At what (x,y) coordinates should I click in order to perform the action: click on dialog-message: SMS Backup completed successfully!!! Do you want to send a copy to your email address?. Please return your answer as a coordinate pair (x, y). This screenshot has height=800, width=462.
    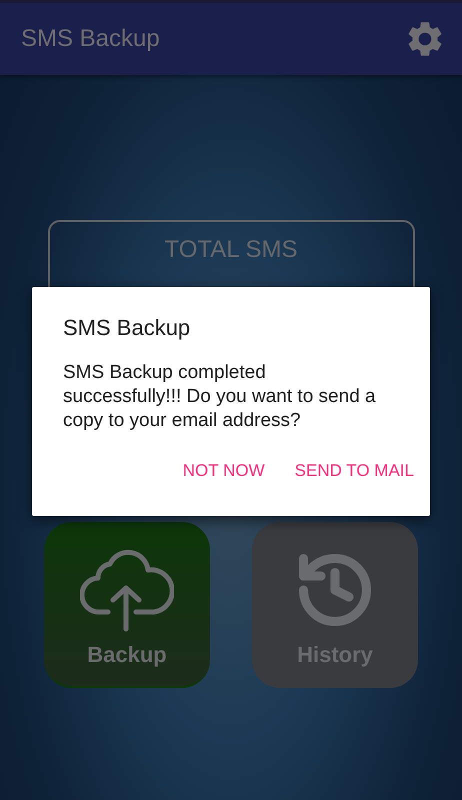
    Looking at the image, I should click on (220, 397).